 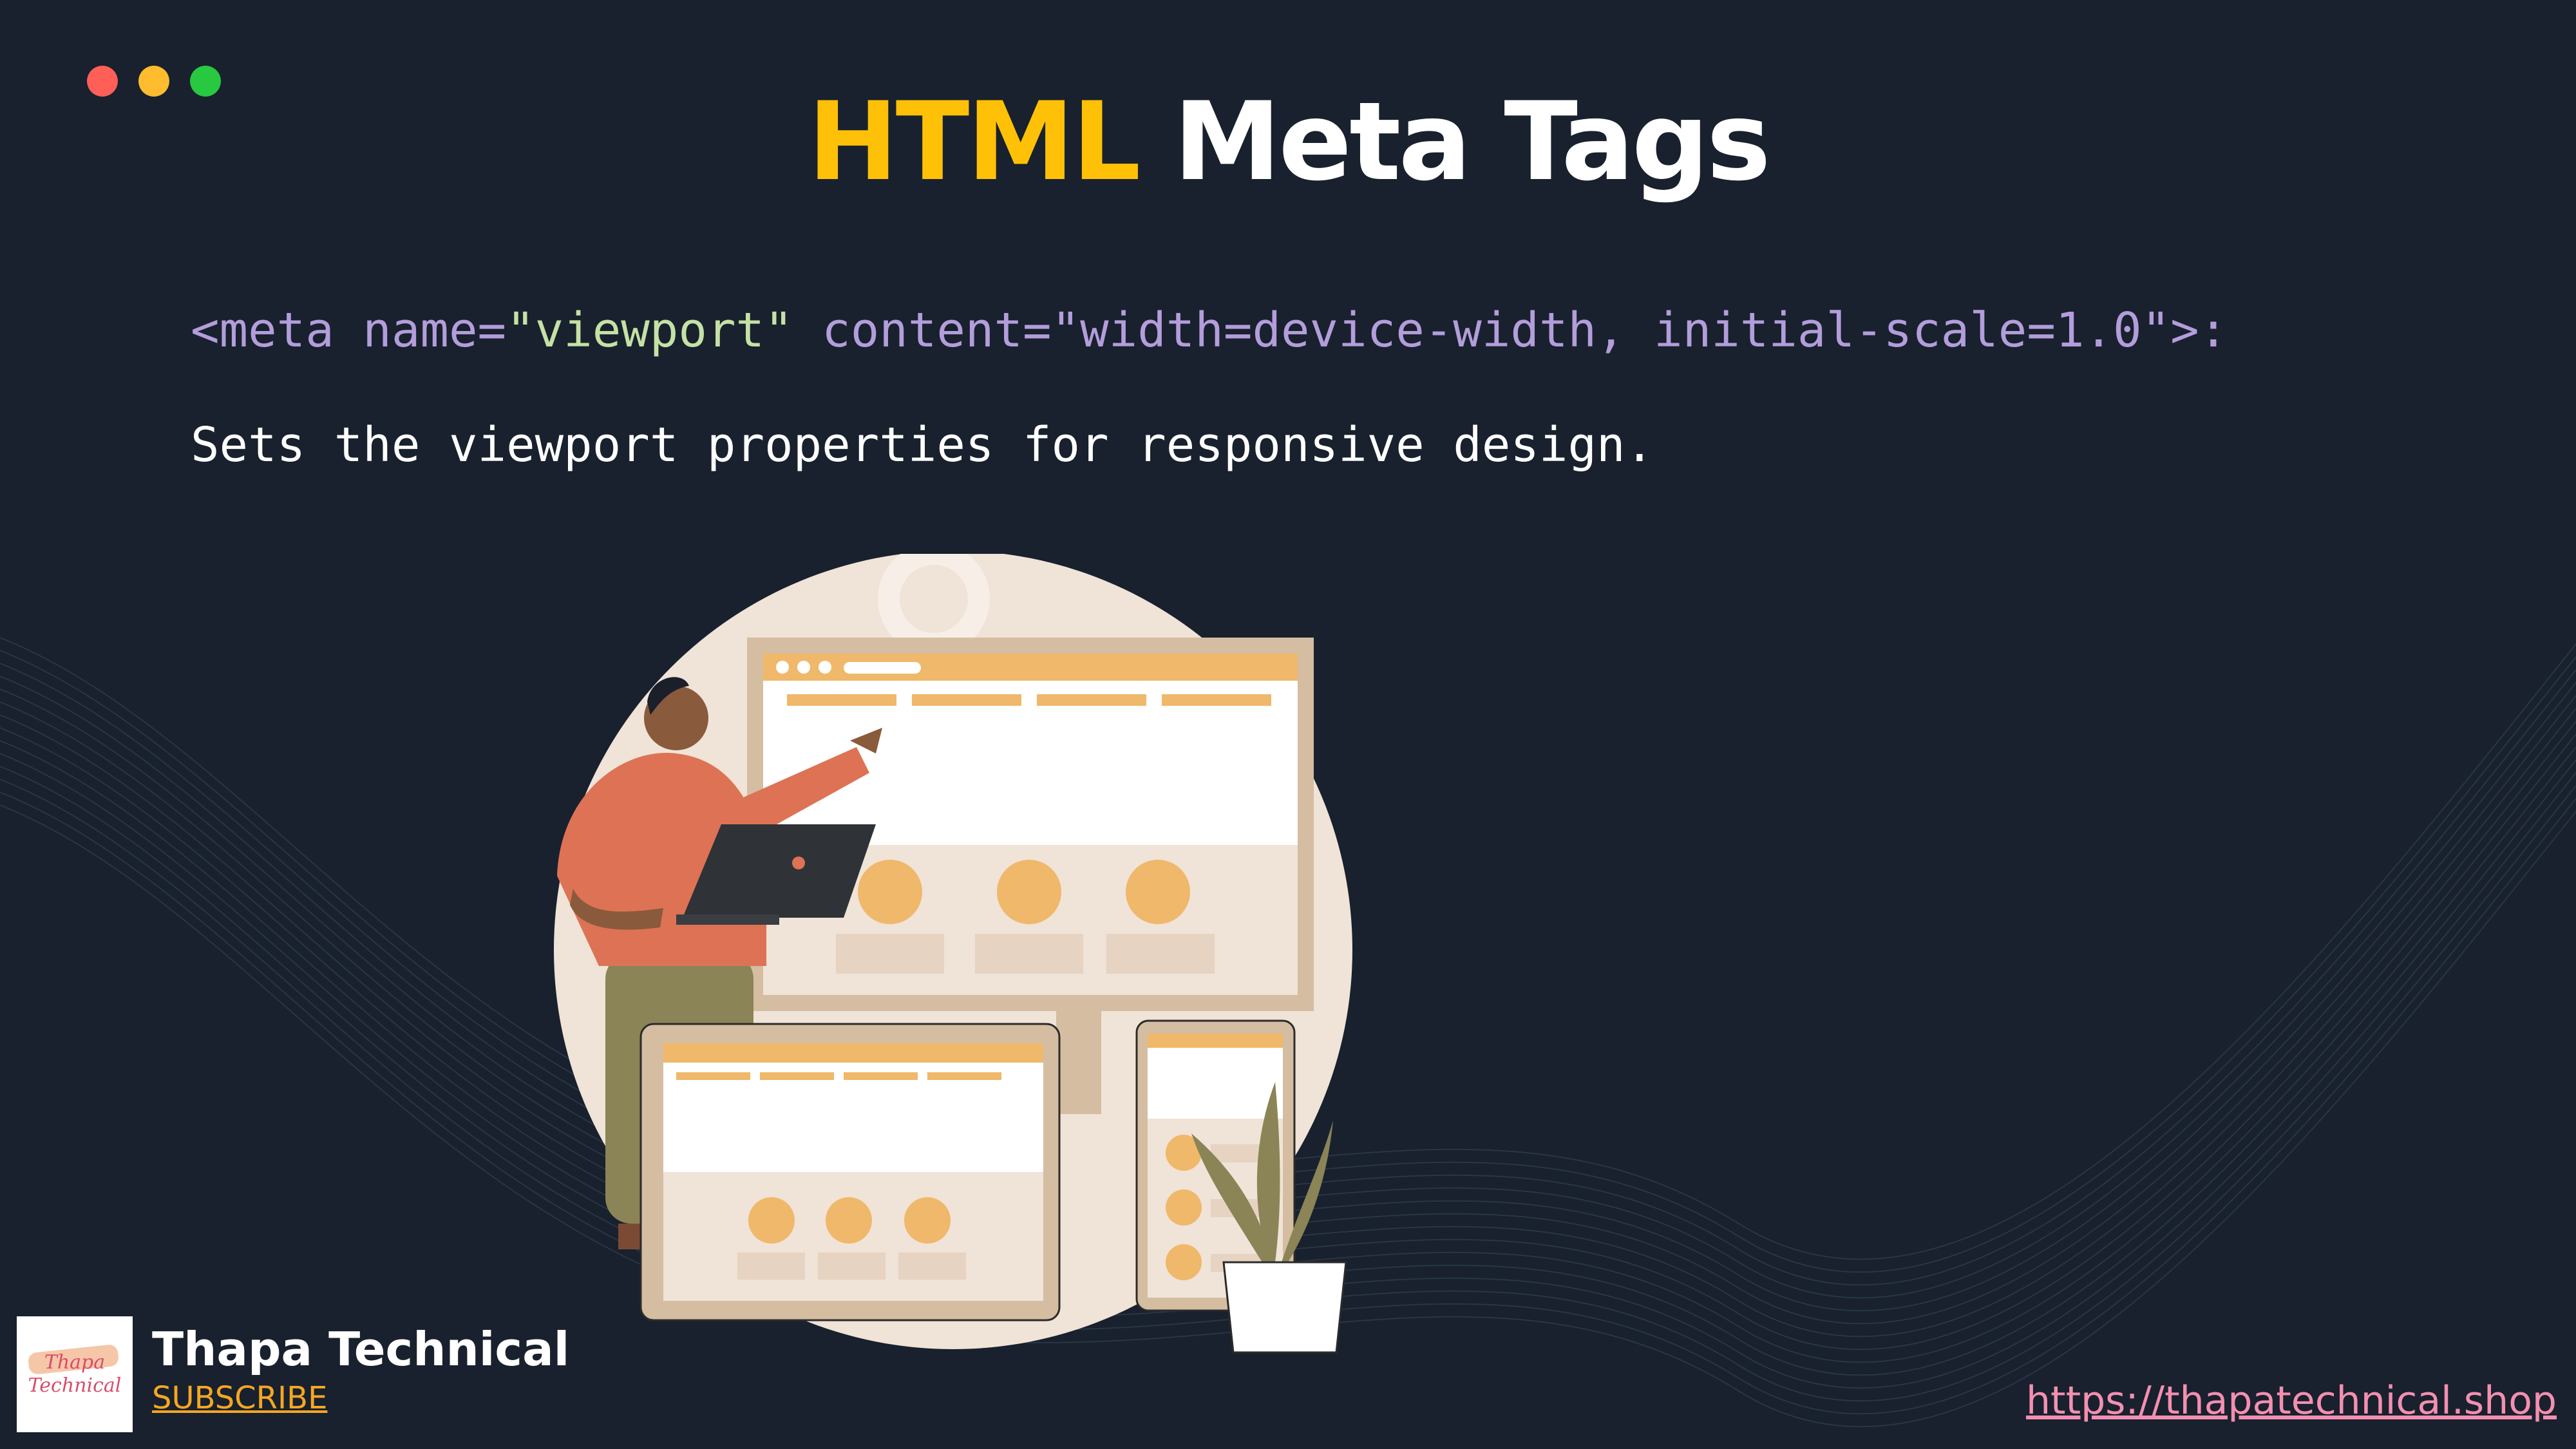 What do you see at coordinates (850, 1172) in the screenshot?
I see `tablet-icon` at bounding box center [850, 1172].